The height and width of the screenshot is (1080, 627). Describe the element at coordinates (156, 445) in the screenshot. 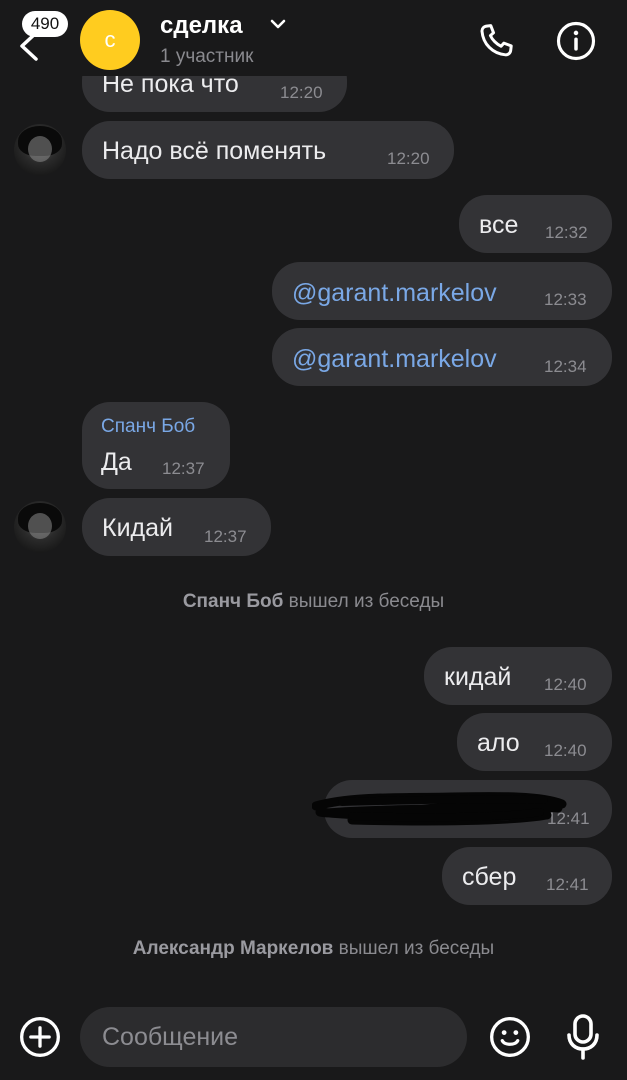

I see `message-bubble-incoming: Спанч Боб Да 12:37` at that location.